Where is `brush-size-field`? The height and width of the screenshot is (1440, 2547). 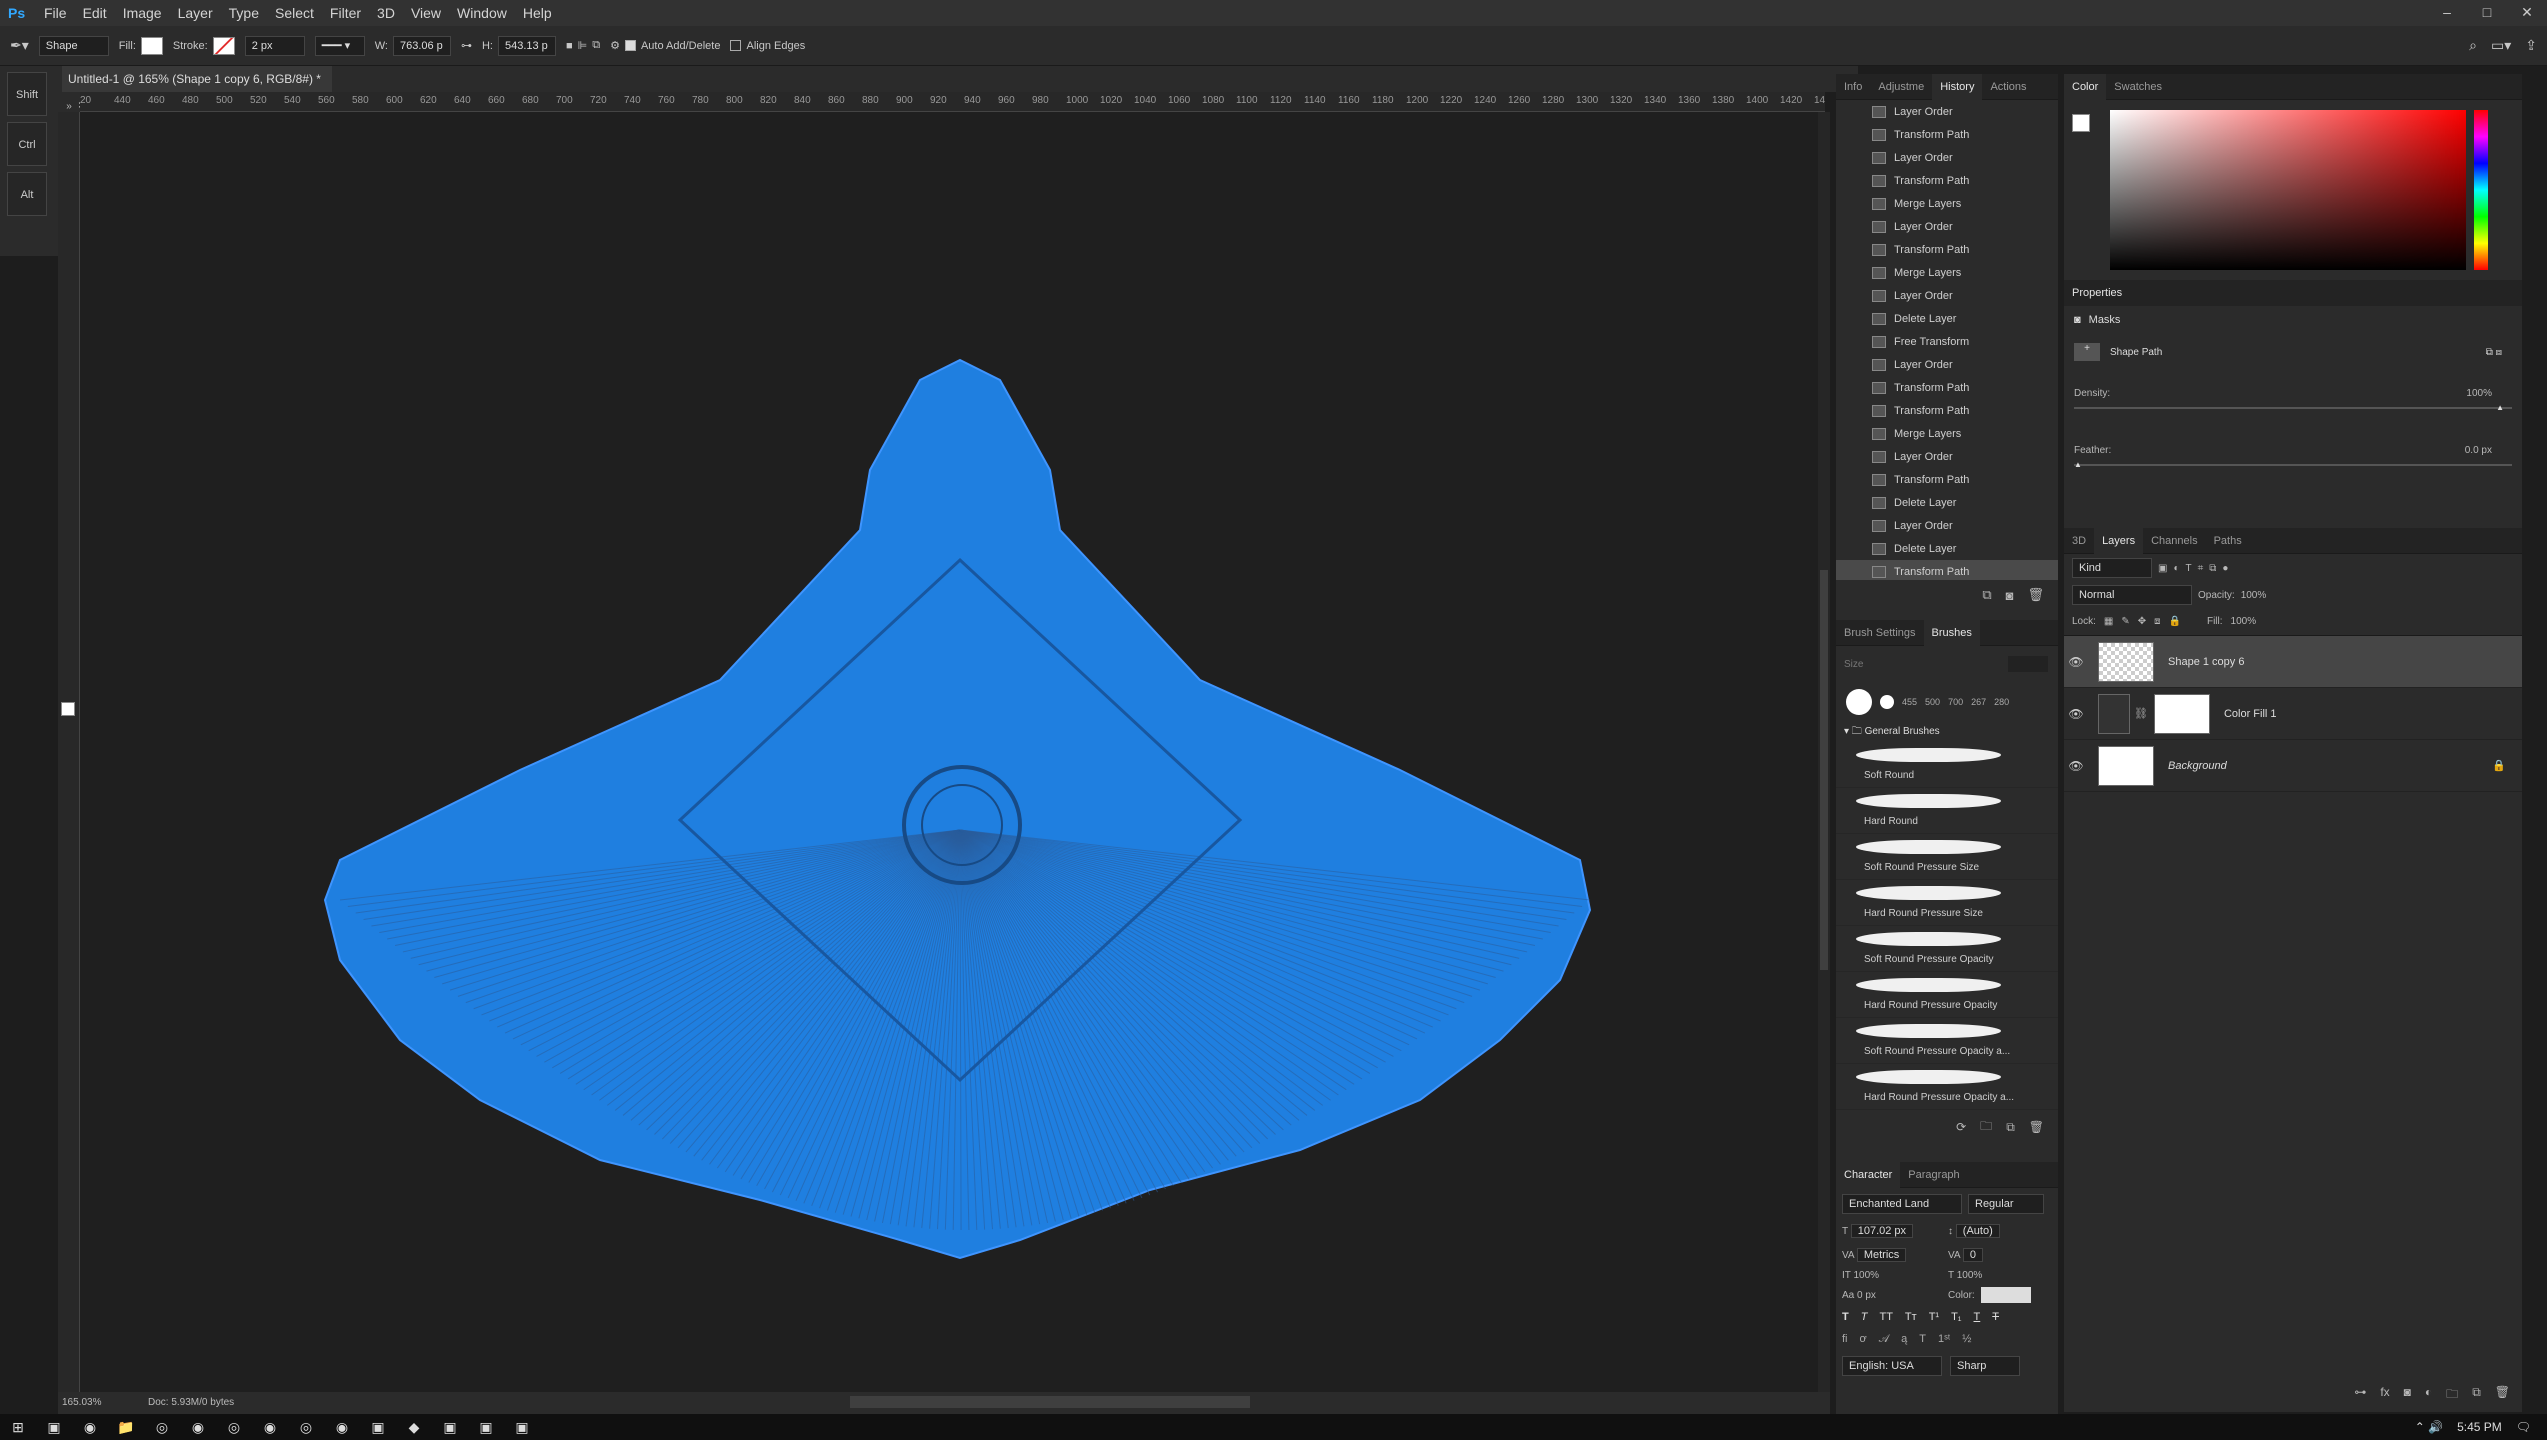
brush-size-field is located at coordinates (2028, 664).